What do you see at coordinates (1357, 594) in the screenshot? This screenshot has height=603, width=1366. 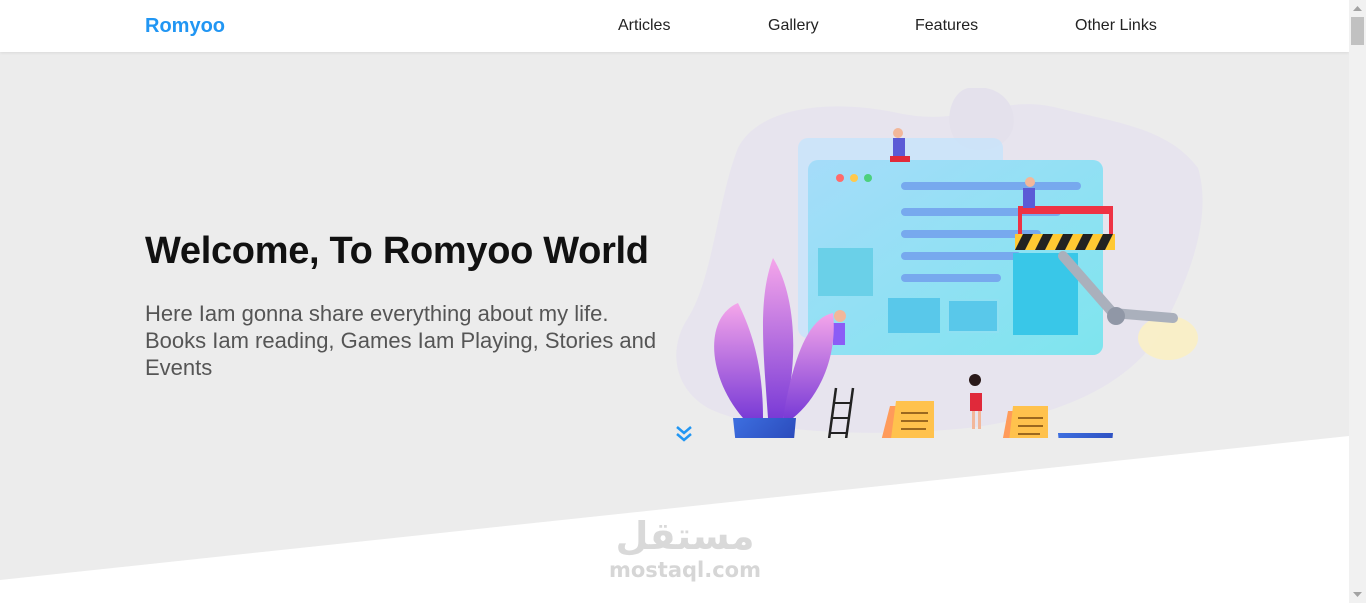 I see `scroll-down-arrow-icon` at bounding box center [1357, 594].